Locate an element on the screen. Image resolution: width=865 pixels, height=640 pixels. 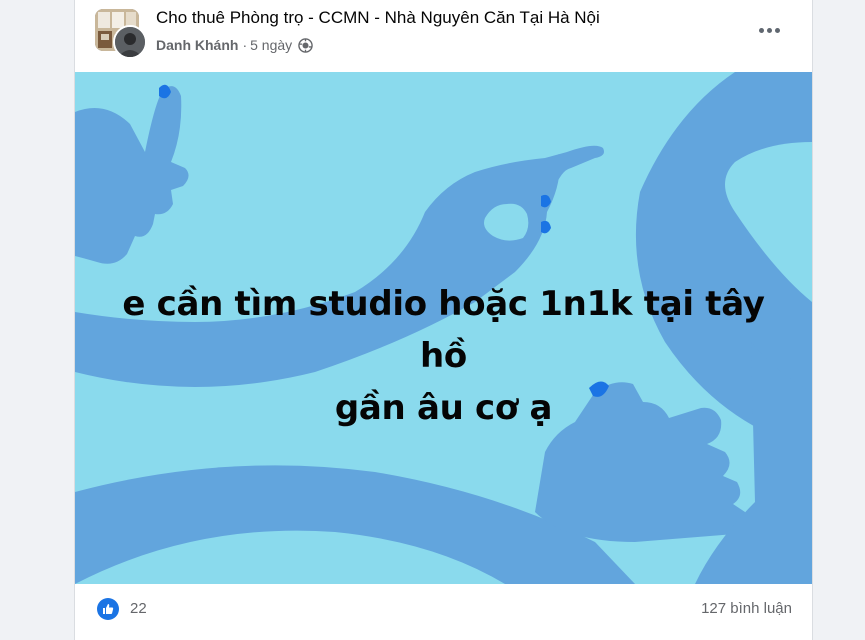
post-timestamp: 5 ngày is located at coordinates (271, 45).